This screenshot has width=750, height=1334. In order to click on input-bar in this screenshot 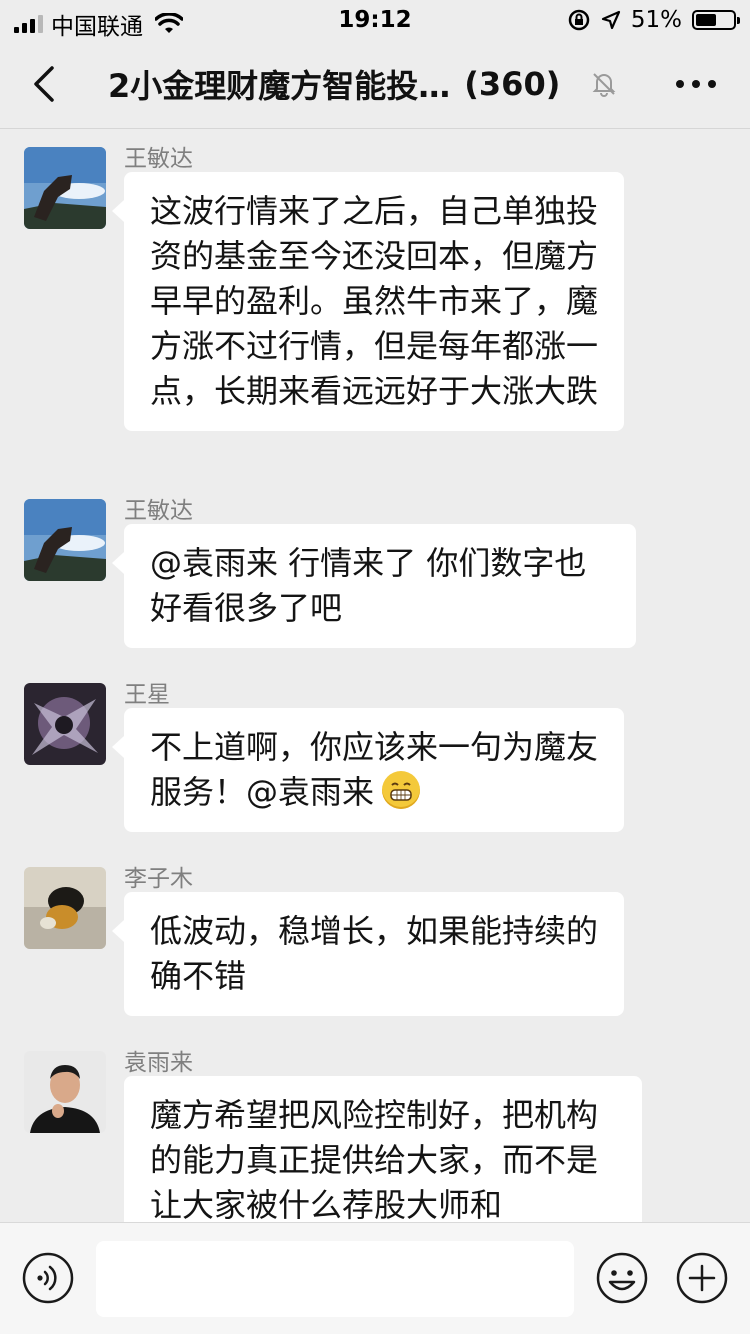, I will do `click(375, 1278)`.